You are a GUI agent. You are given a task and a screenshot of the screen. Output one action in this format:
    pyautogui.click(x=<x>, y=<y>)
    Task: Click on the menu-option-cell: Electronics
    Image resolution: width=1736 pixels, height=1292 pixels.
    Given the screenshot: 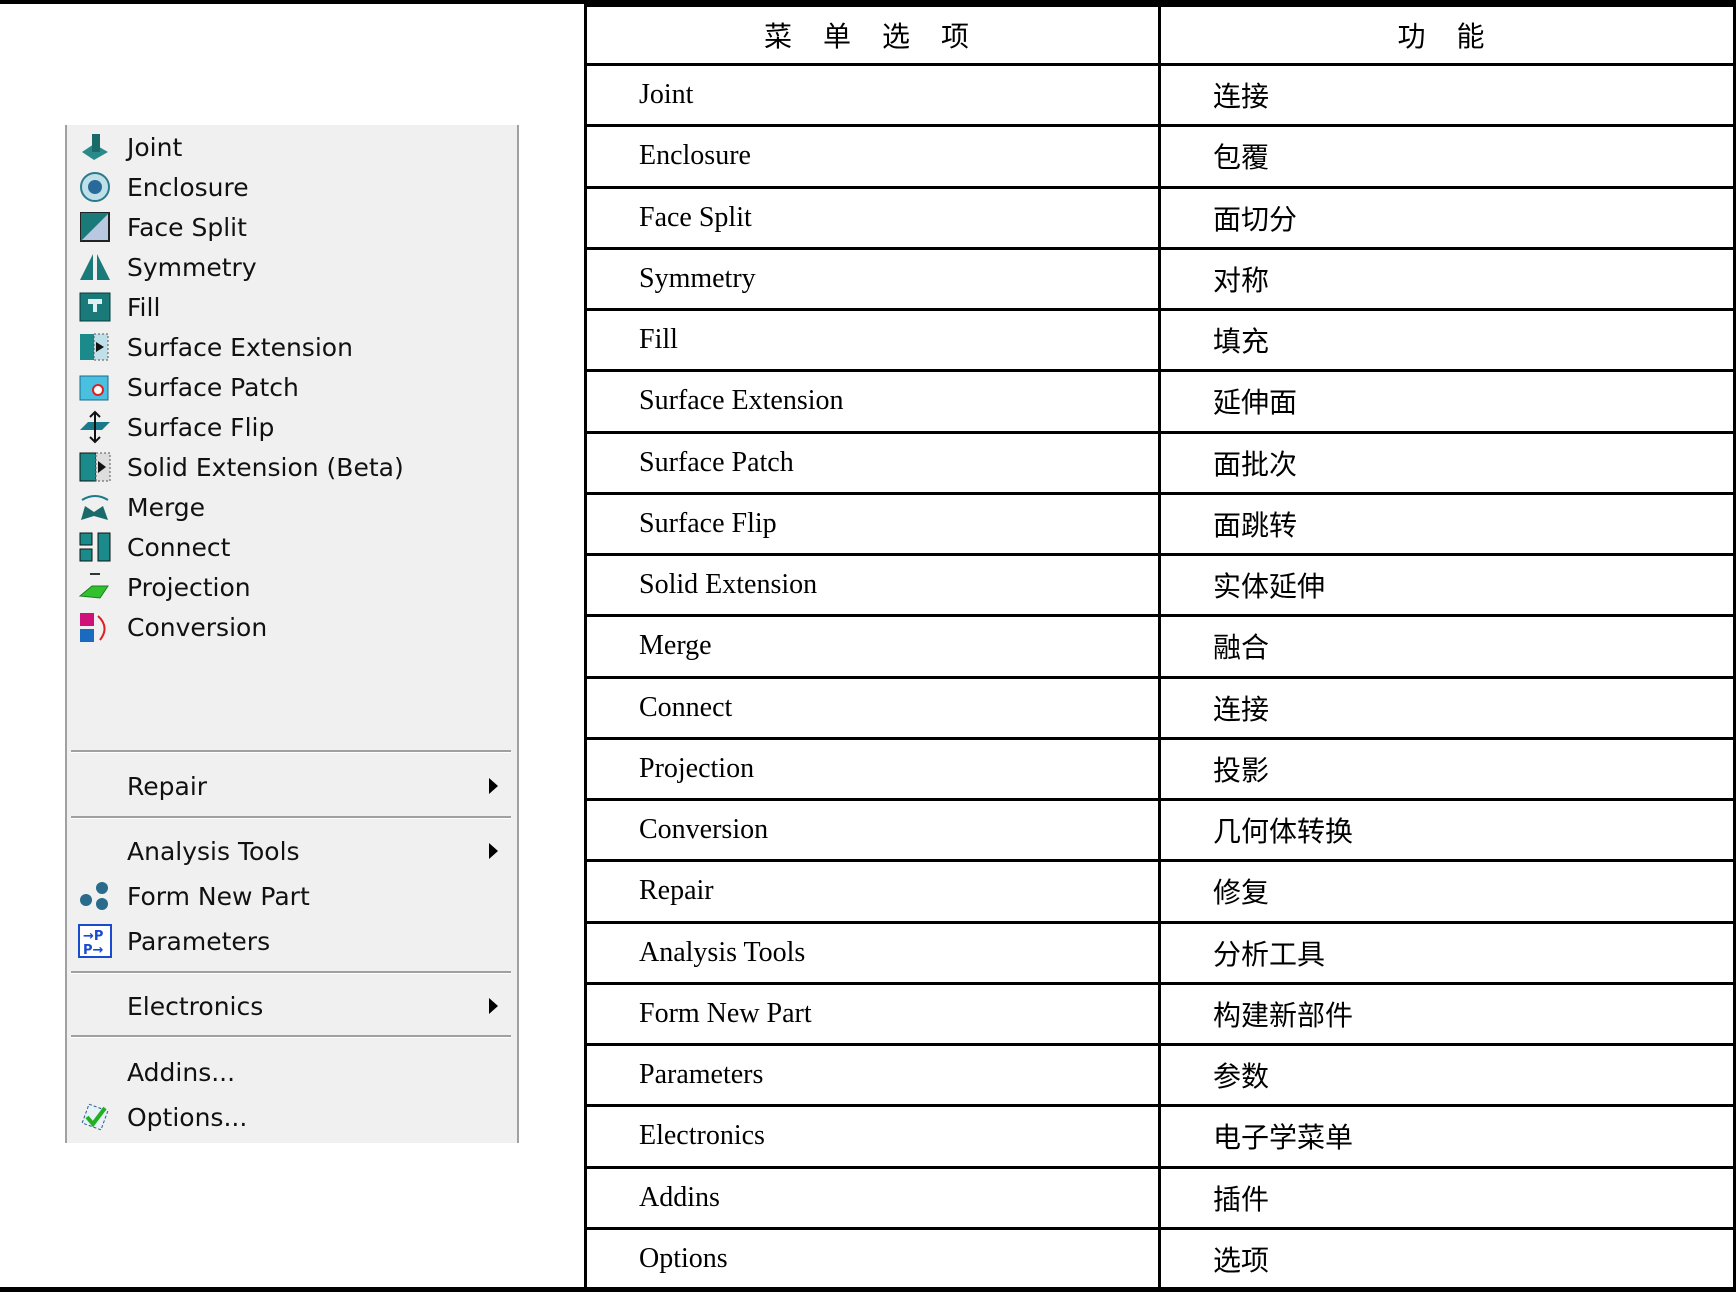 What is the action you would take?
    pyautogui.click(x=872, y=1136)
    